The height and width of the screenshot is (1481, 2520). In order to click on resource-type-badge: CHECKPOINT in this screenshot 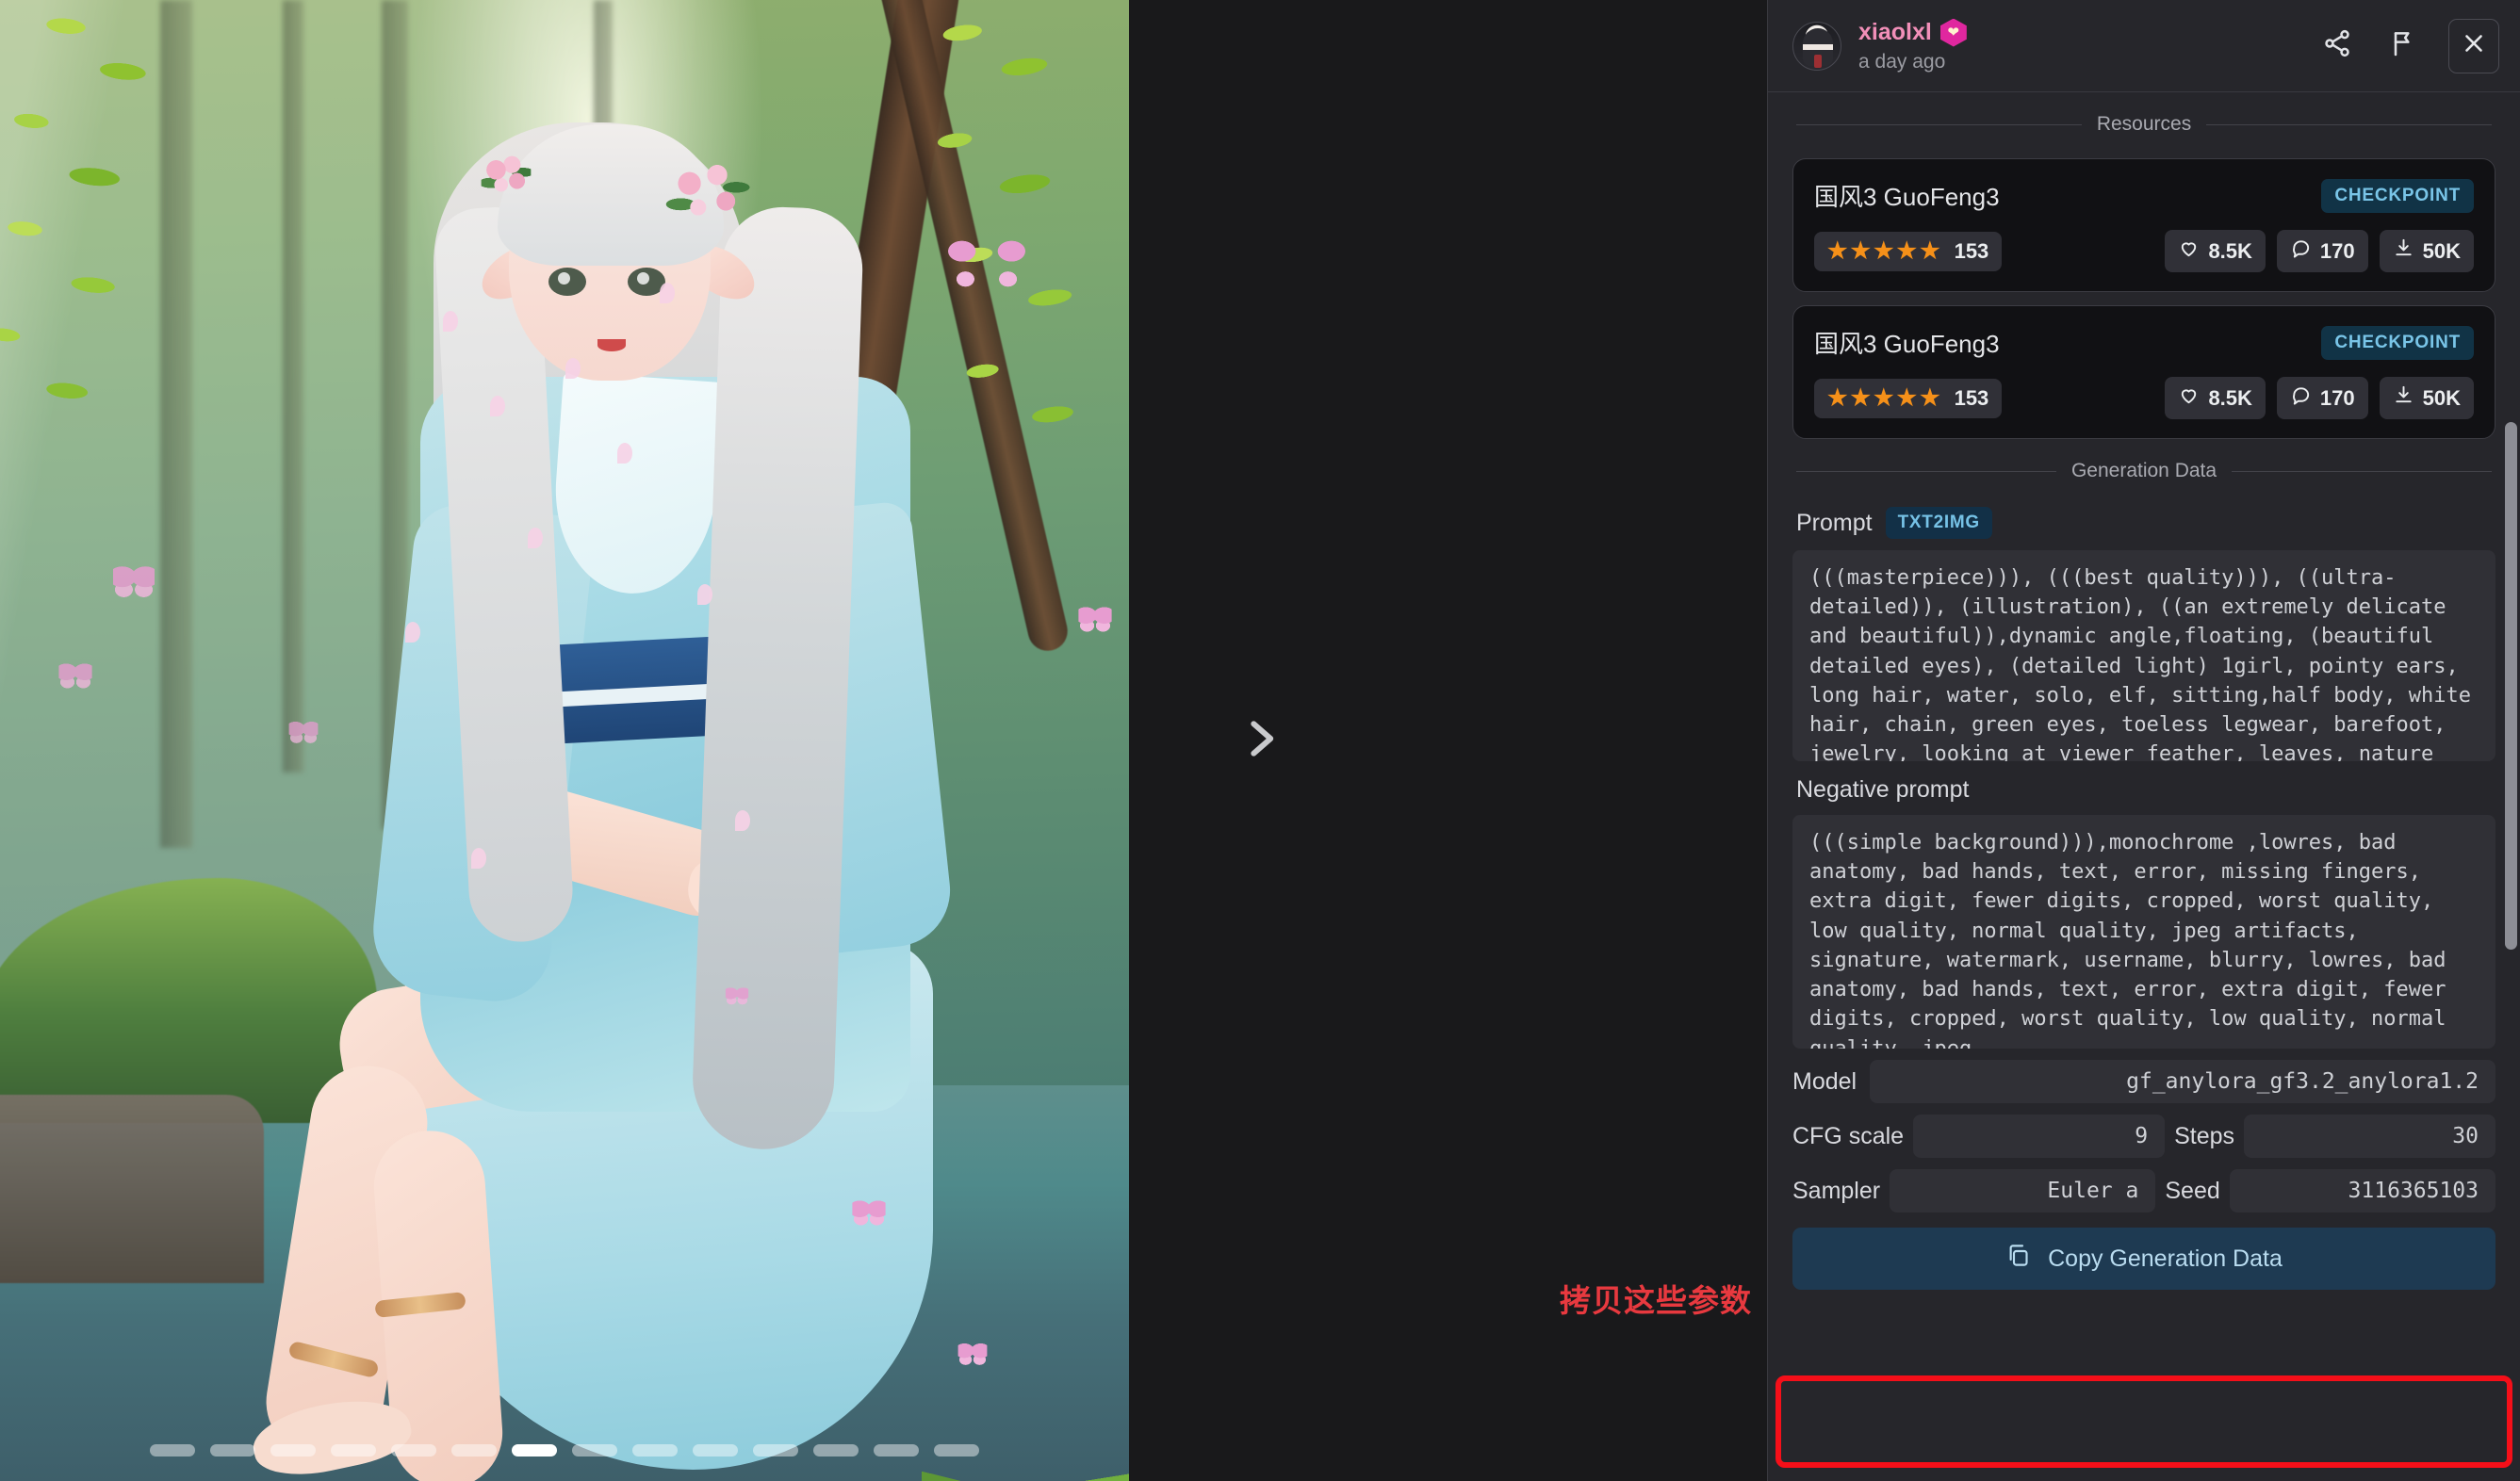, I will do `click(2397, 195)`.